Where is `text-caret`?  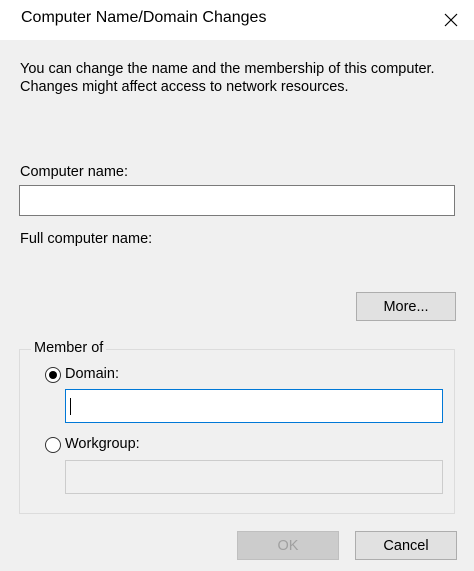 text-caret is located at coordinates (70, 406).